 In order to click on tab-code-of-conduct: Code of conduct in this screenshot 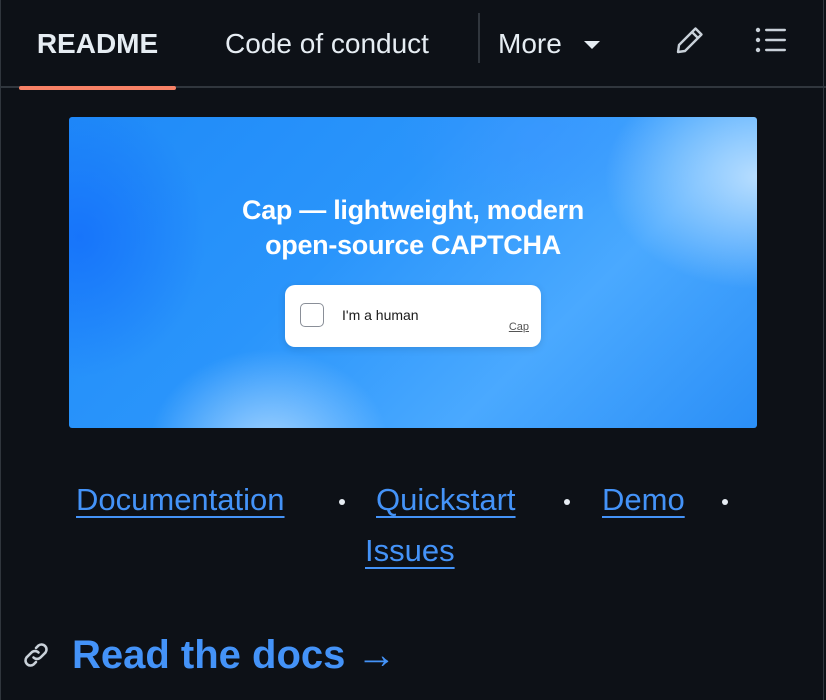, I will do `click(327, 44)`.